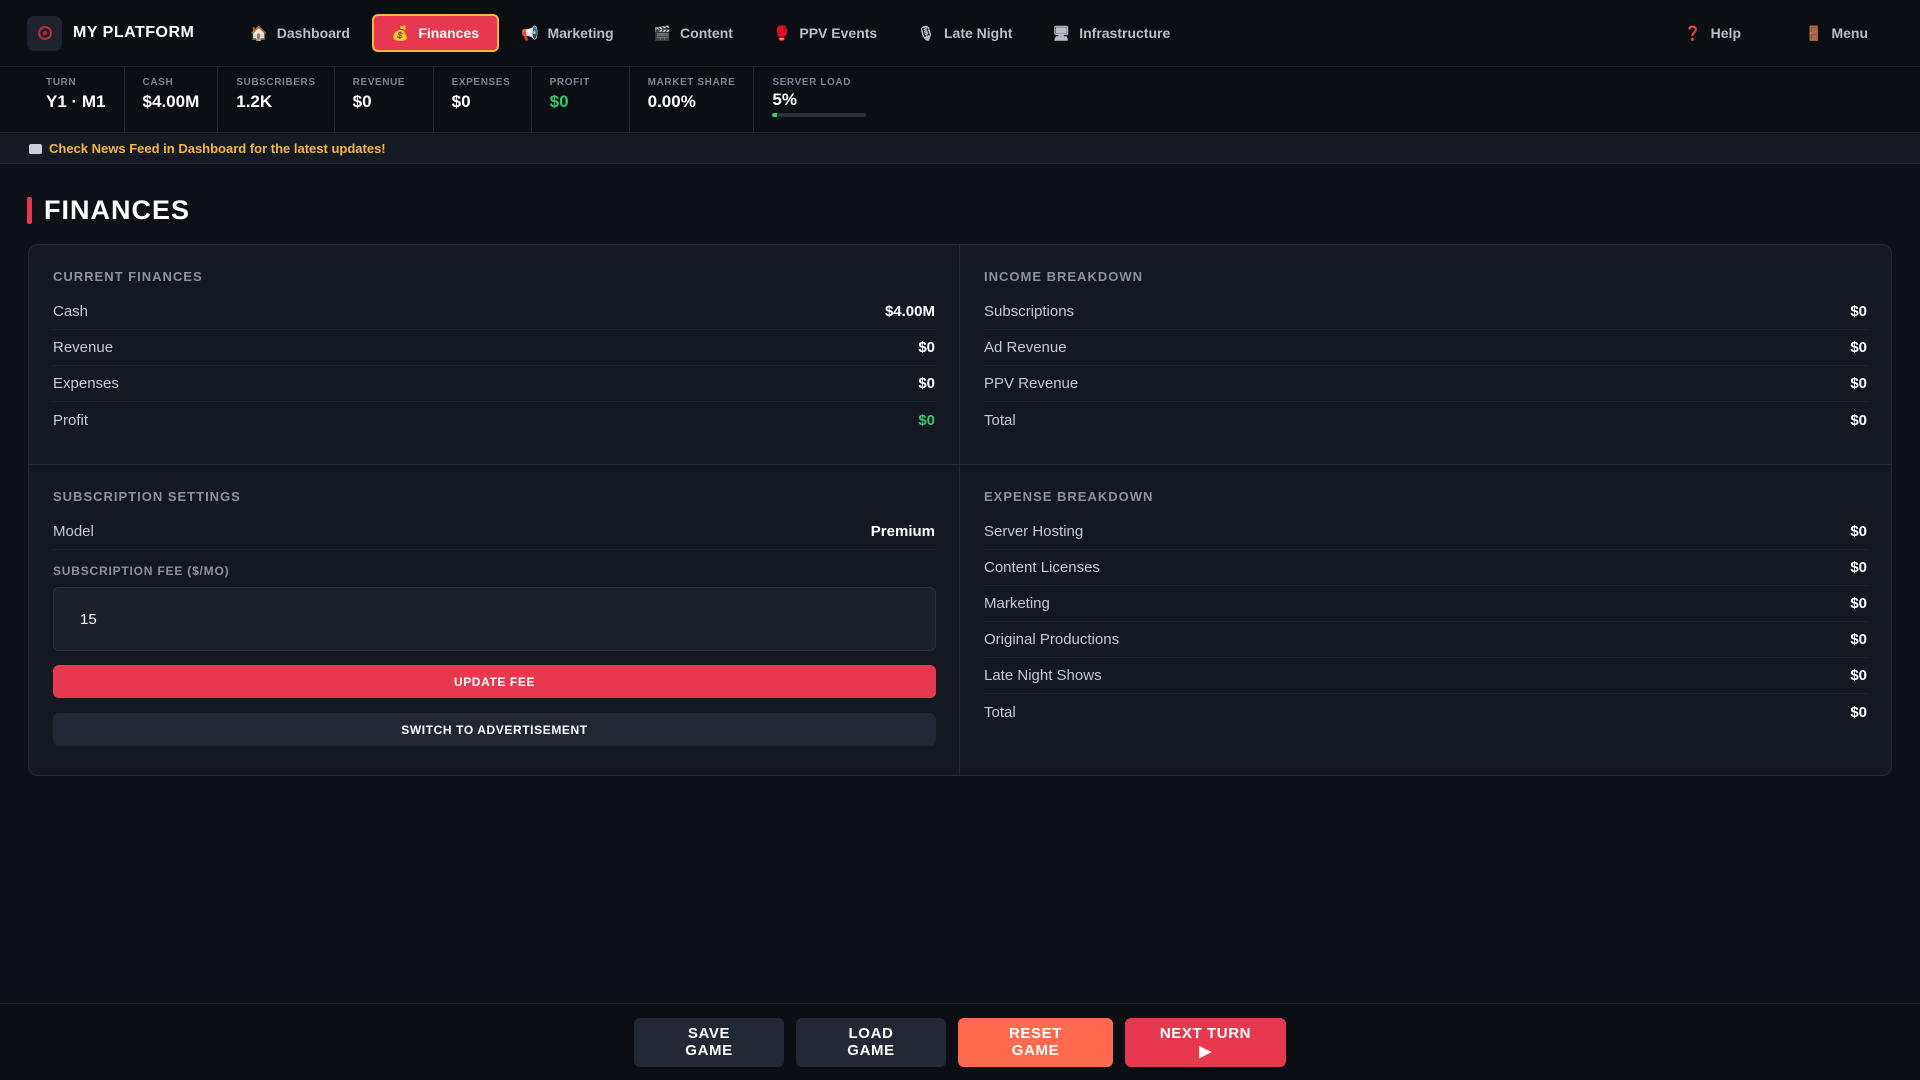 The image size is (1920, 1080). What do you see at coordinates (449, 33) in the screenshot?
I see `nav-item-label: Finances` at bounding box center [449, 33].